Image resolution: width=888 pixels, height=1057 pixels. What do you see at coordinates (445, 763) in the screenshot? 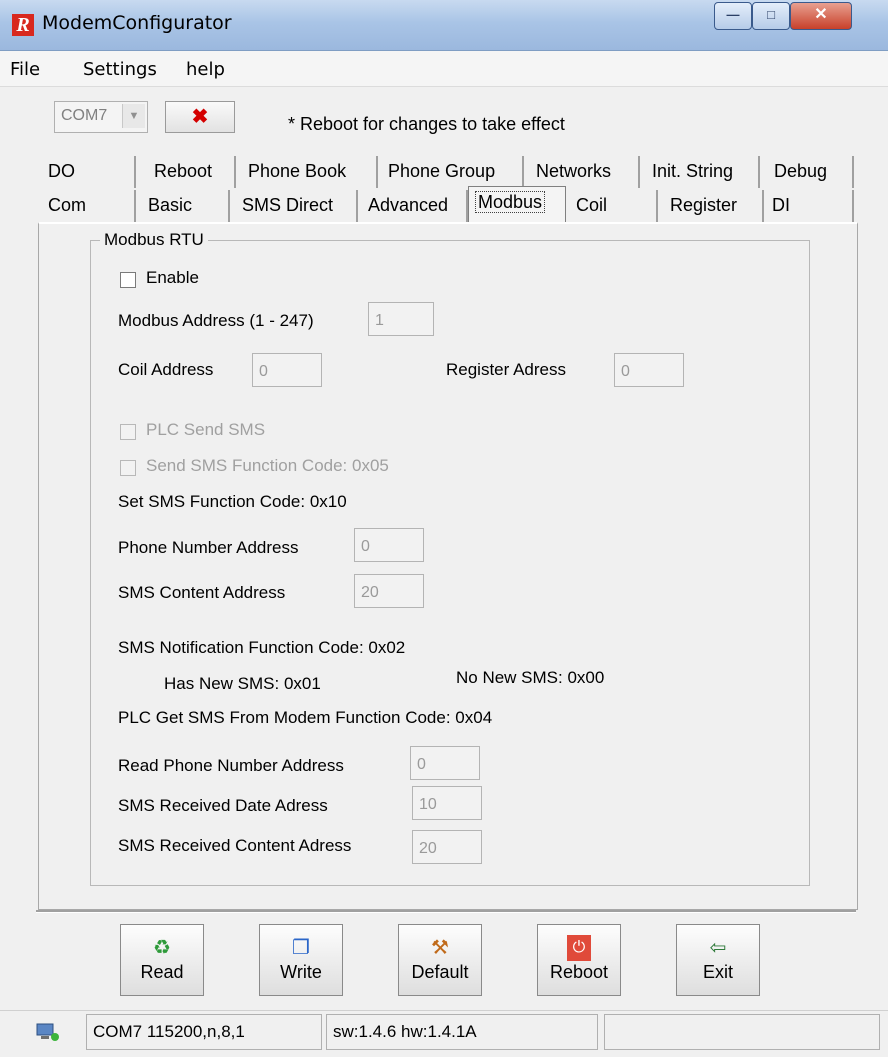
I see `read-phone-address-input: 0` at bounding box center [445, 763].